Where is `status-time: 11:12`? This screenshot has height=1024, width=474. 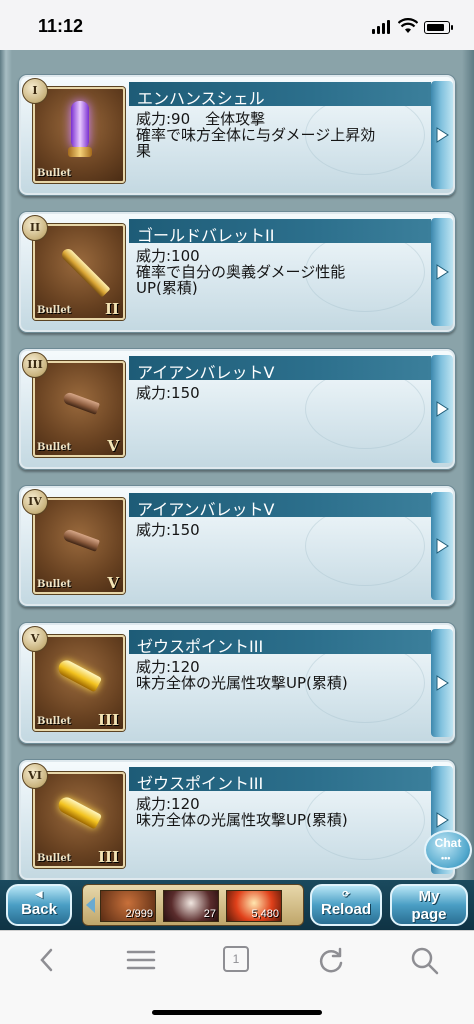
status-time: 11:12 is located at coordinates (61, 26).